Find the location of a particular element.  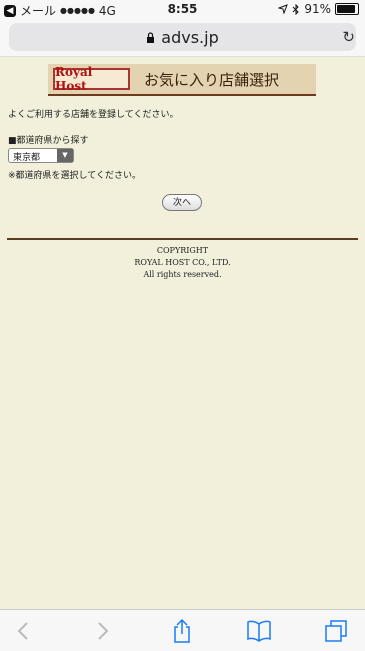

url-domain: advs.jp is located at coordinates (190, 37).